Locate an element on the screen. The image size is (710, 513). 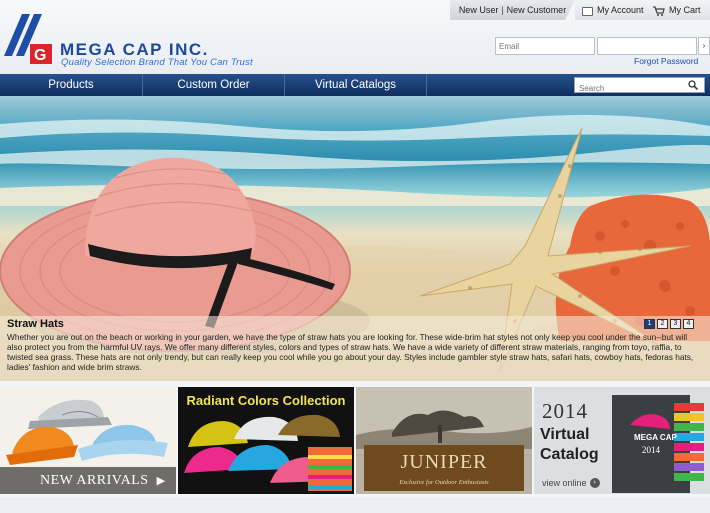
megacap-logo-icon: G is located at coordinates (28, 38).